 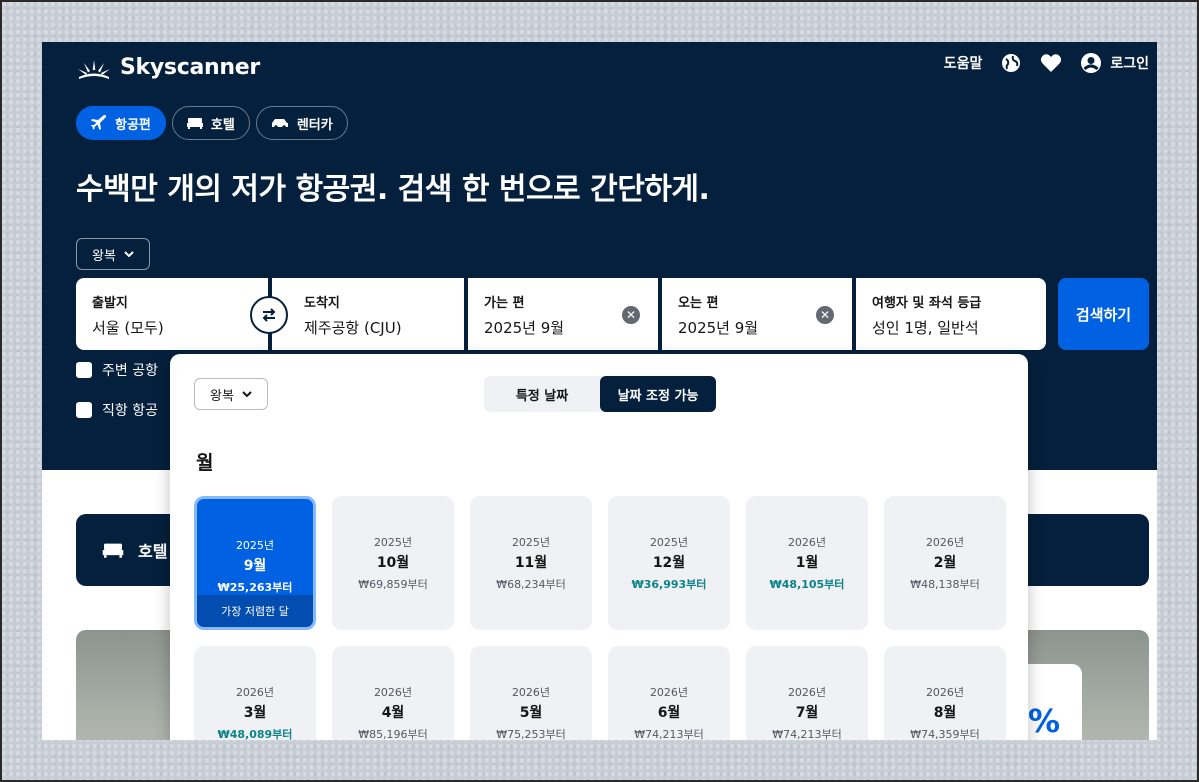 What do you see at coordinates (117, 370) in the screenshot?
I see `nearby-airports-checkbox: 주변 공항` at bounding box center [117, 370].